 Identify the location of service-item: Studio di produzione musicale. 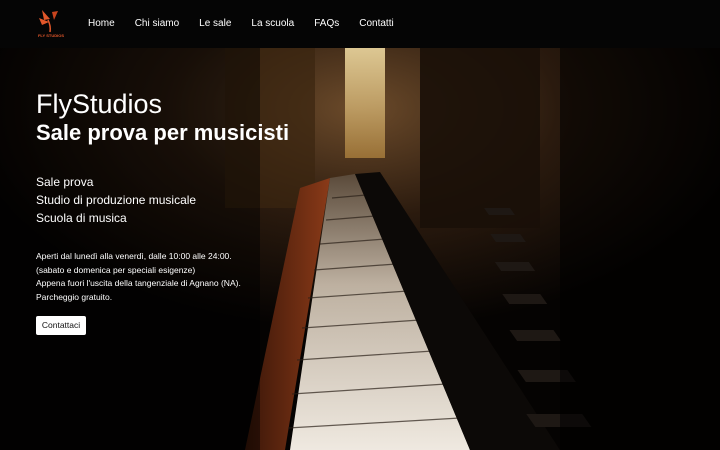
(116, 200).